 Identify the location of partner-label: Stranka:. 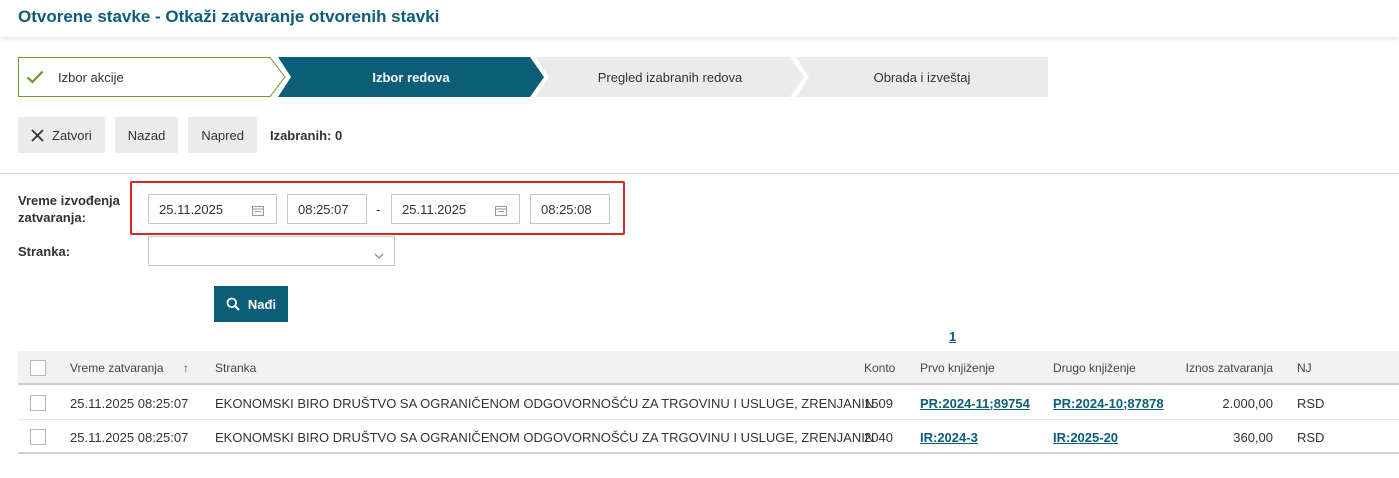
(44, 251).